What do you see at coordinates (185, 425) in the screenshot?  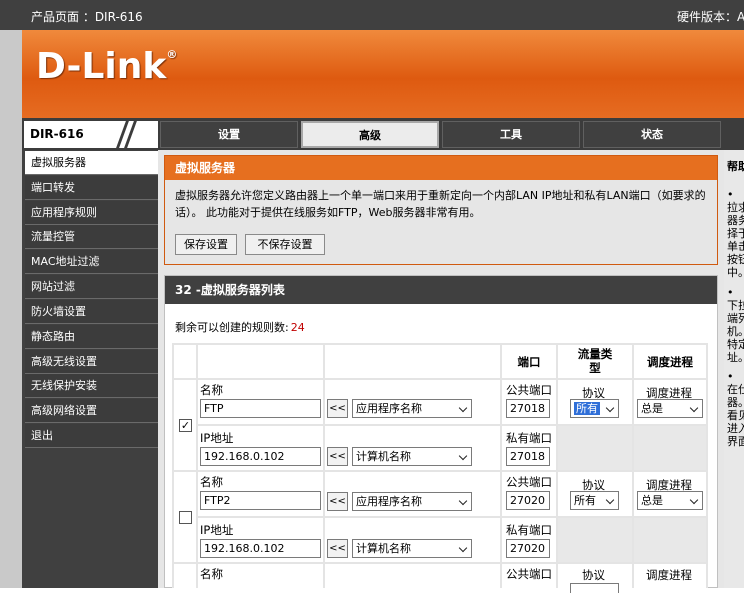 I see `rule-enable-checkbox: ✓` at bounding box center [185, 425].